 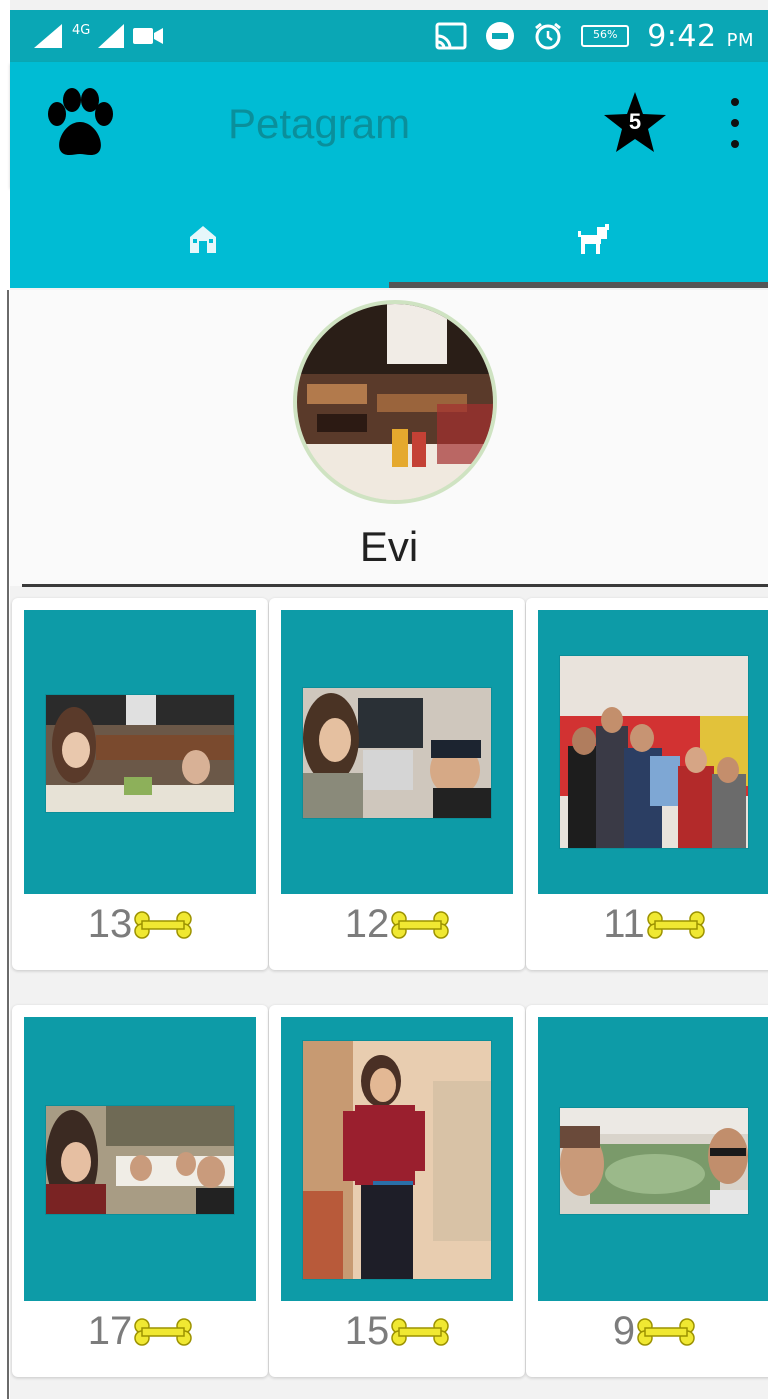 I want to click on cast-icon, so click(x=451, y=36).